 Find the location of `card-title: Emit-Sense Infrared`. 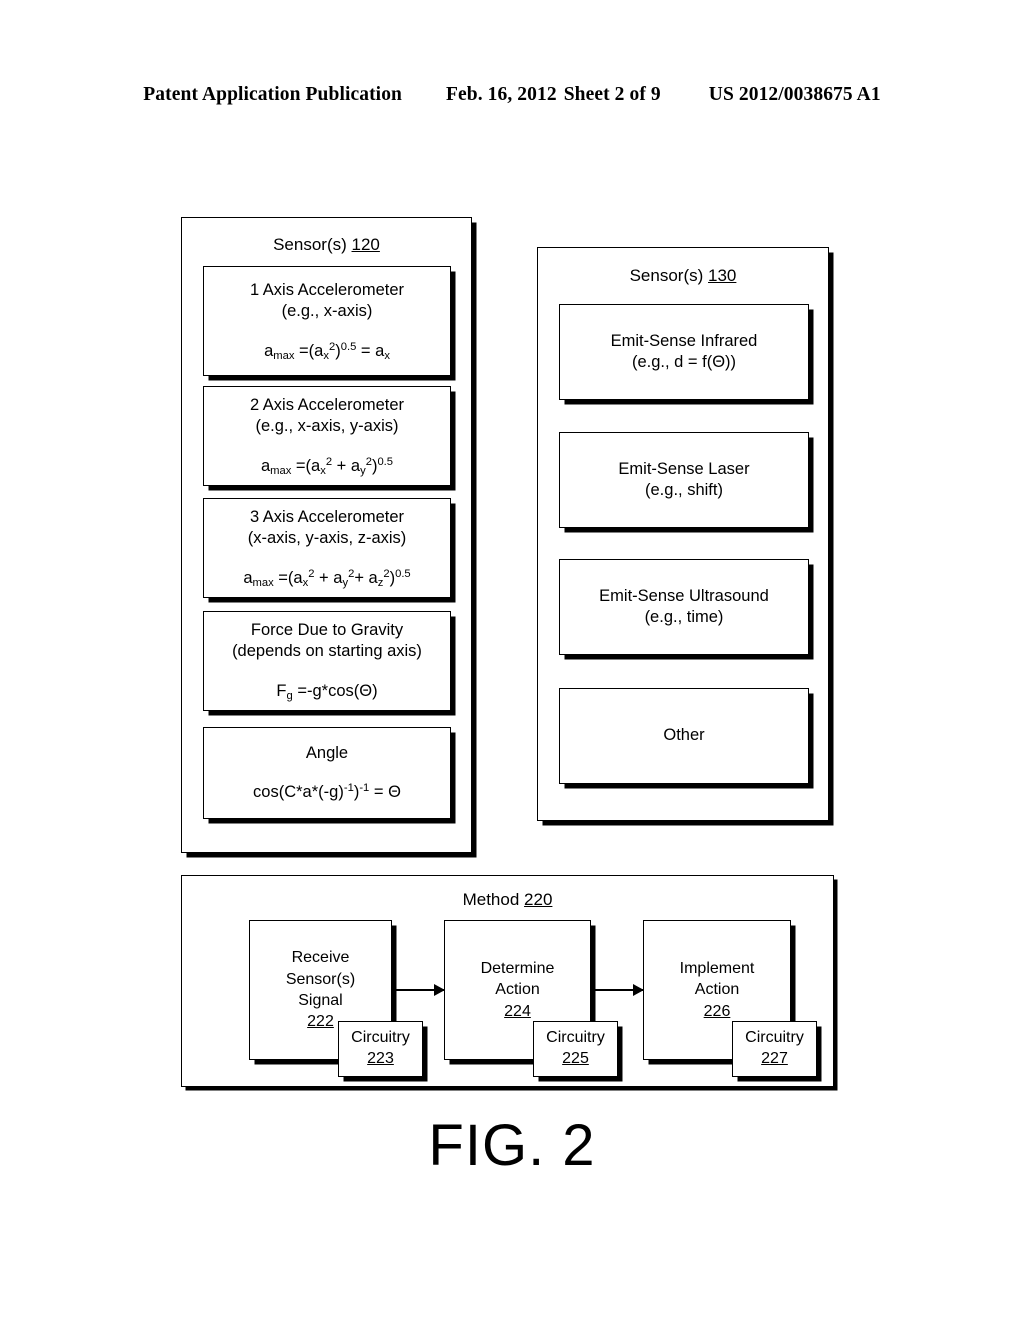

card-title: Emit-Sense Infrared is located at coordinates (684, 340).